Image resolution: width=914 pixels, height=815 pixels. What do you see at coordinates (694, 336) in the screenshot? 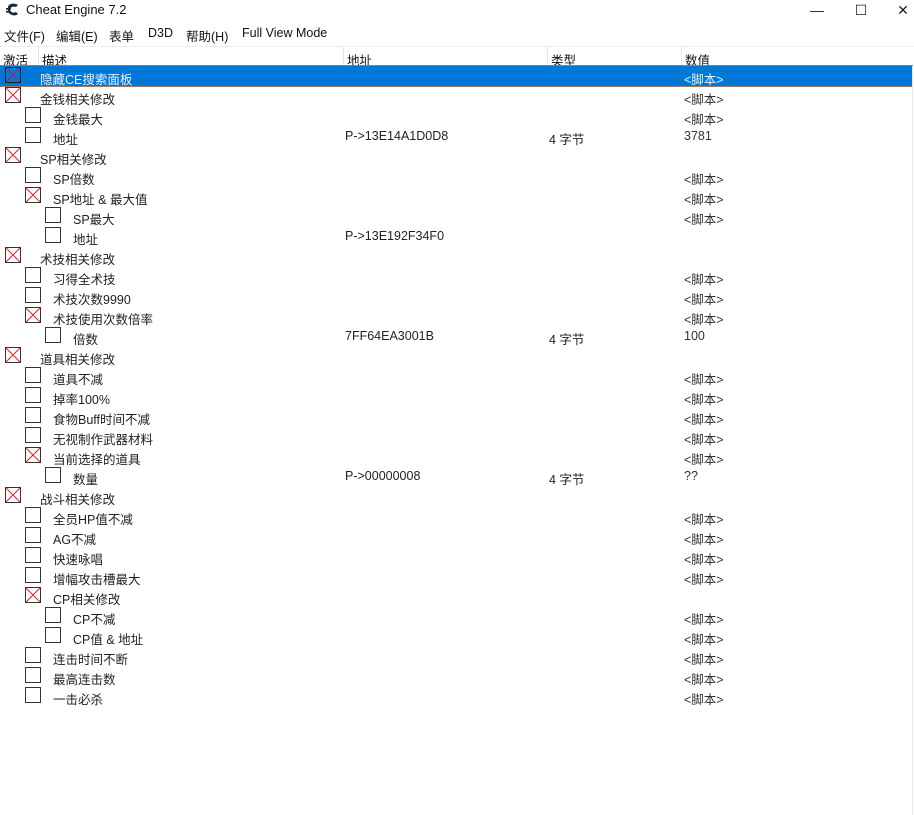
I see `row-value: 100` at bounding box center [694, 336].